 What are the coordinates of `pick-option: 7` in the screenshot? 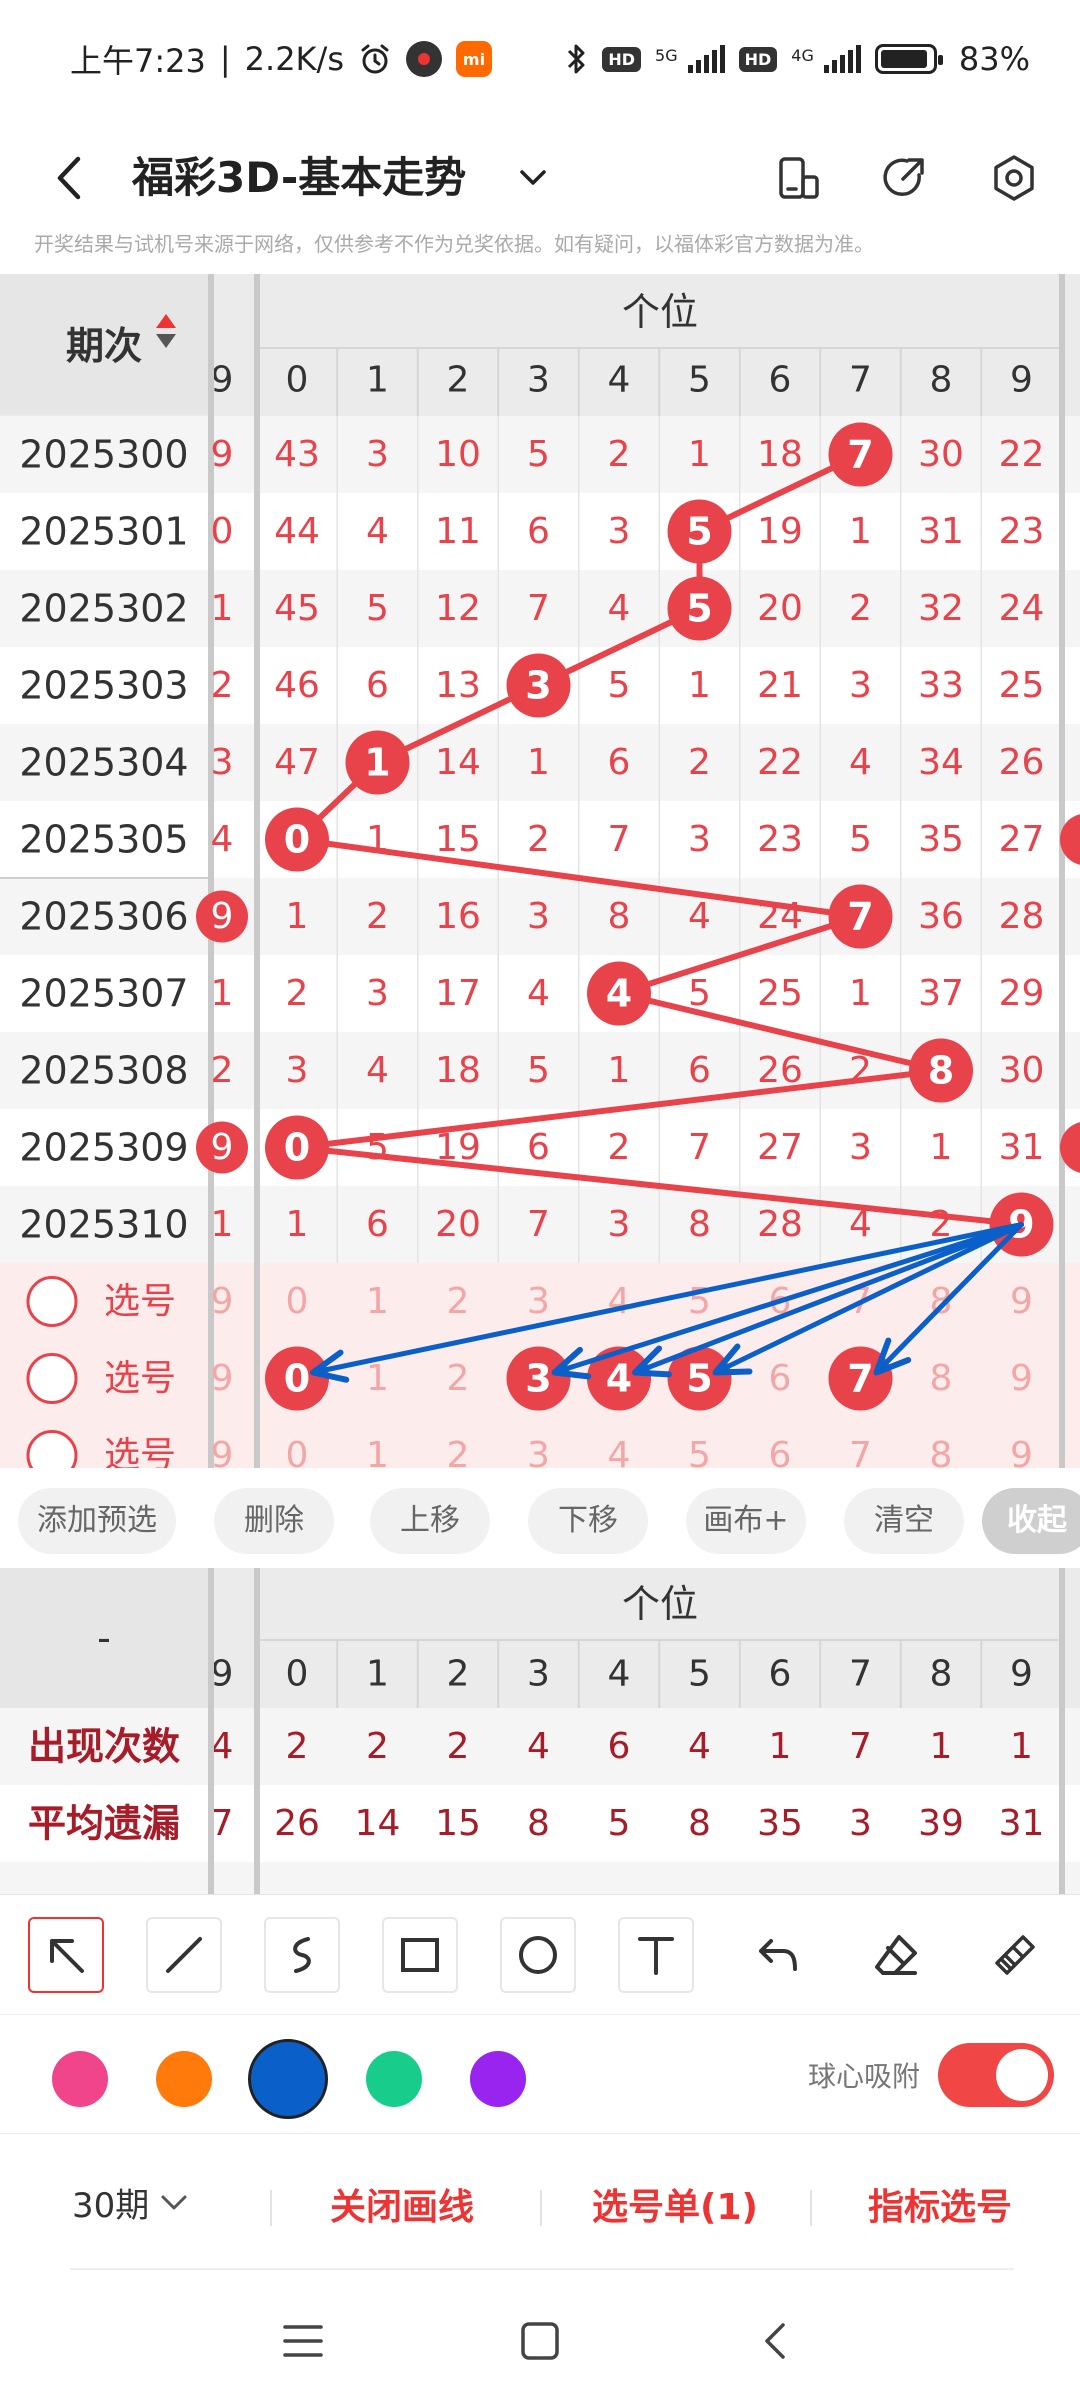 It's located at (860, 1451).